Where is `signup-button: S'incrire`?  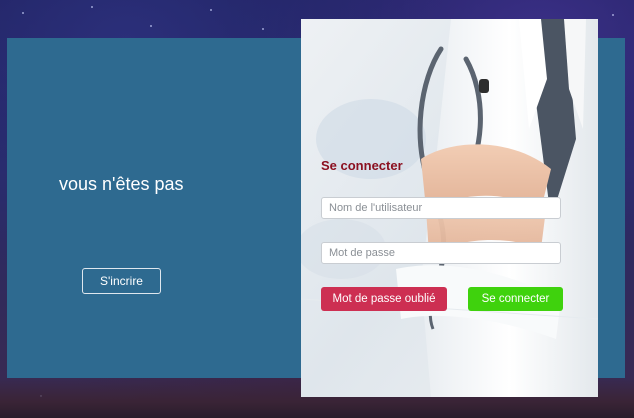 signup-button: S'incrire is located at coordinates (121, 281).